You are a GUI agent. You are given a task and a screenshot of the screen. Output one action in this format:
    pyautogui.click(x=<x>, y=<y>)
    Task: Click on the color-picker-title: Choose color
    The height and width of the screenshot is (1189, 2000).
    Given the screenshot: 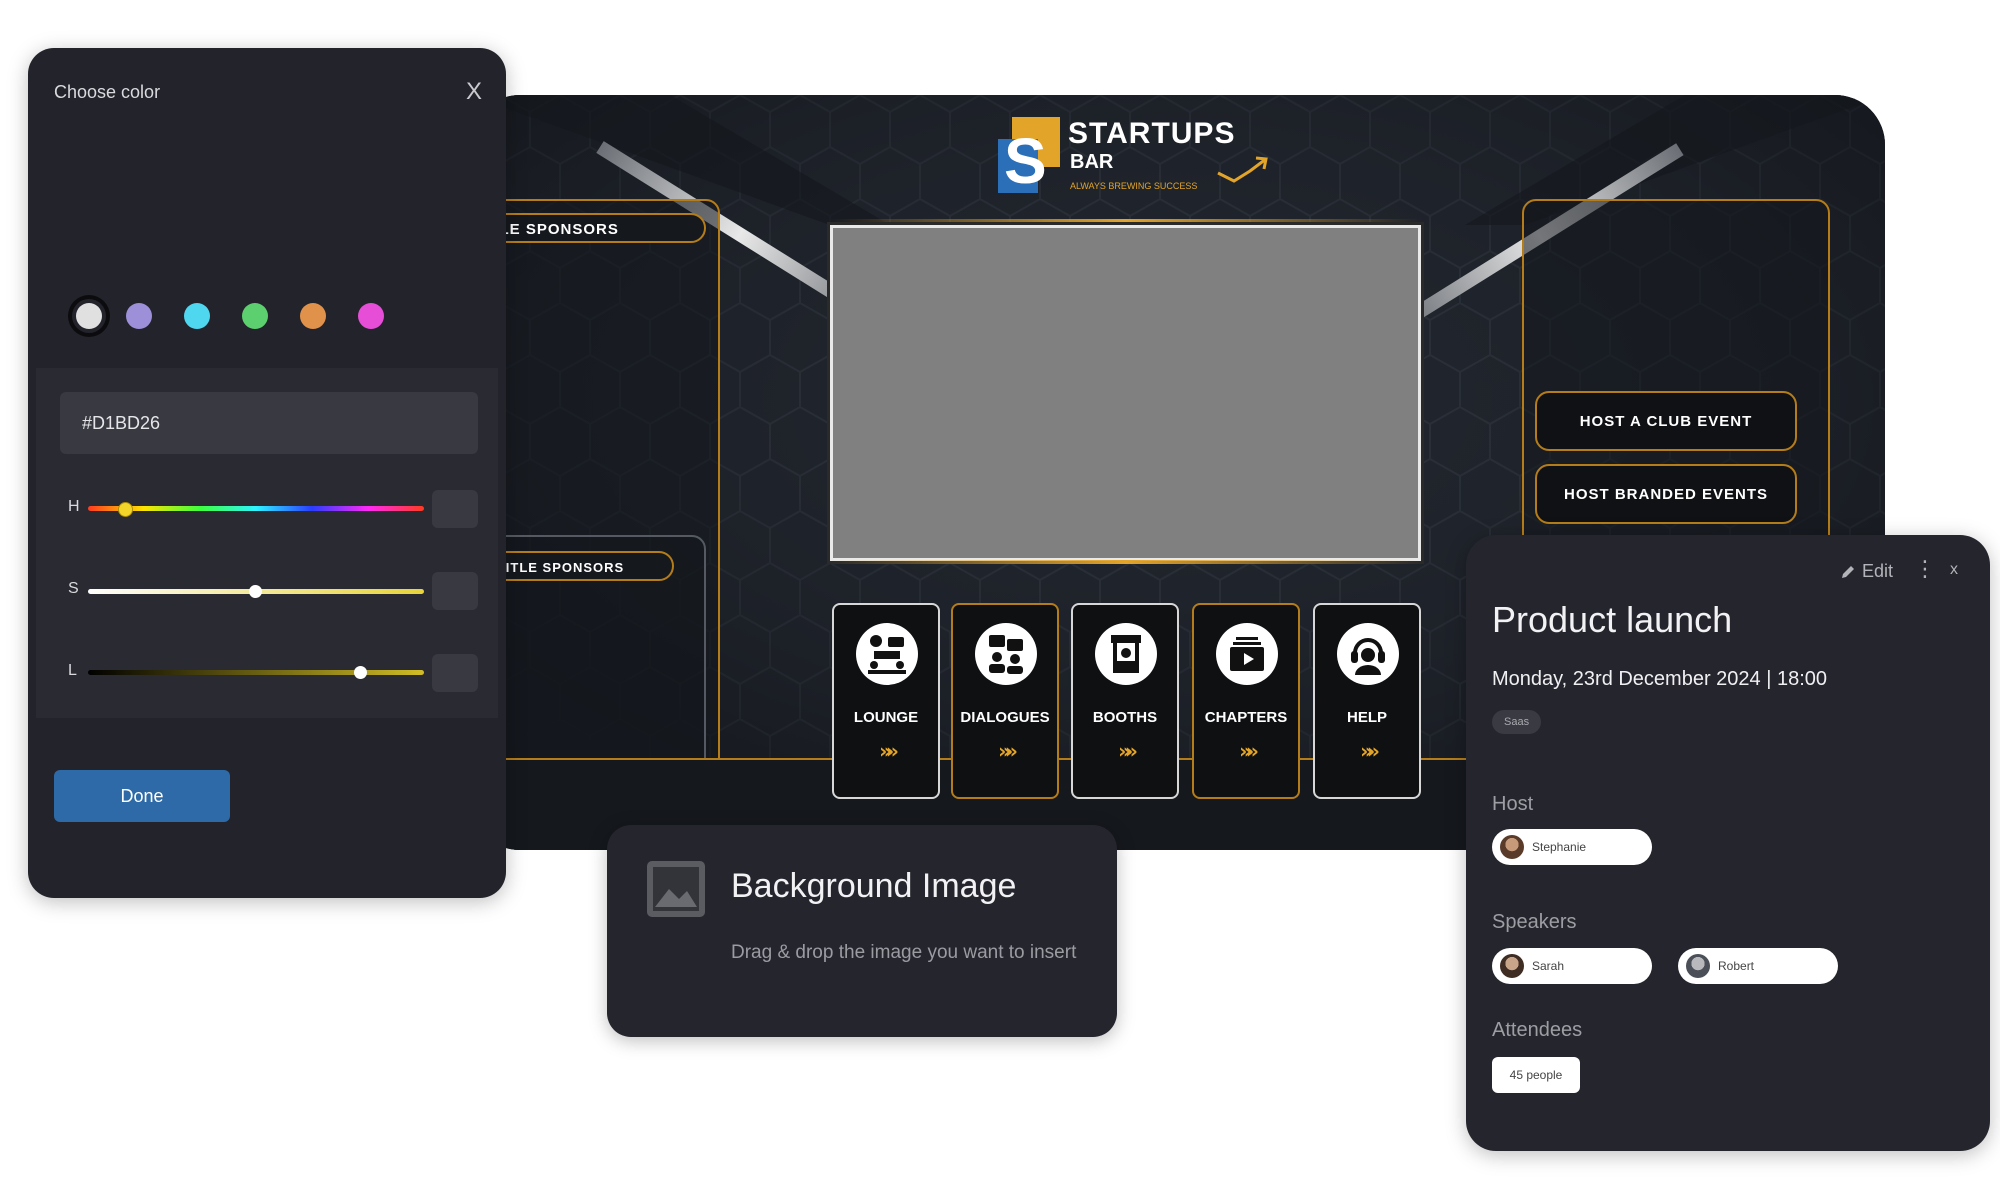 What is the action you would take?
    pyautogui.click(x=107, y=92)
    